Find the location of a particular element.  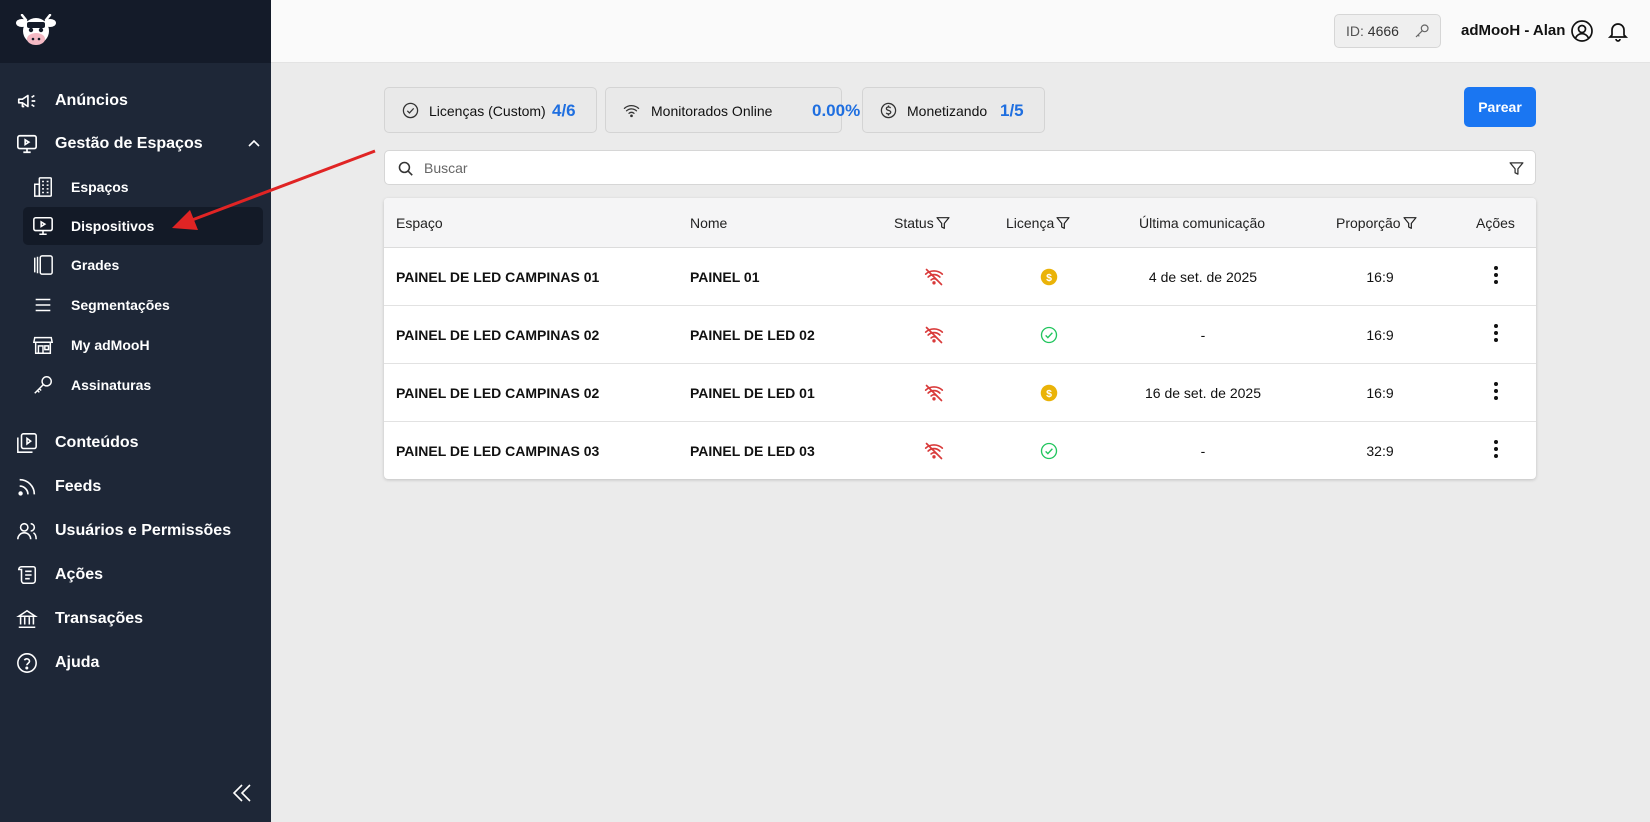

cell-espaco: PAINEL DE LED CAMPINAS 03 is located at coordinates (498, 451).